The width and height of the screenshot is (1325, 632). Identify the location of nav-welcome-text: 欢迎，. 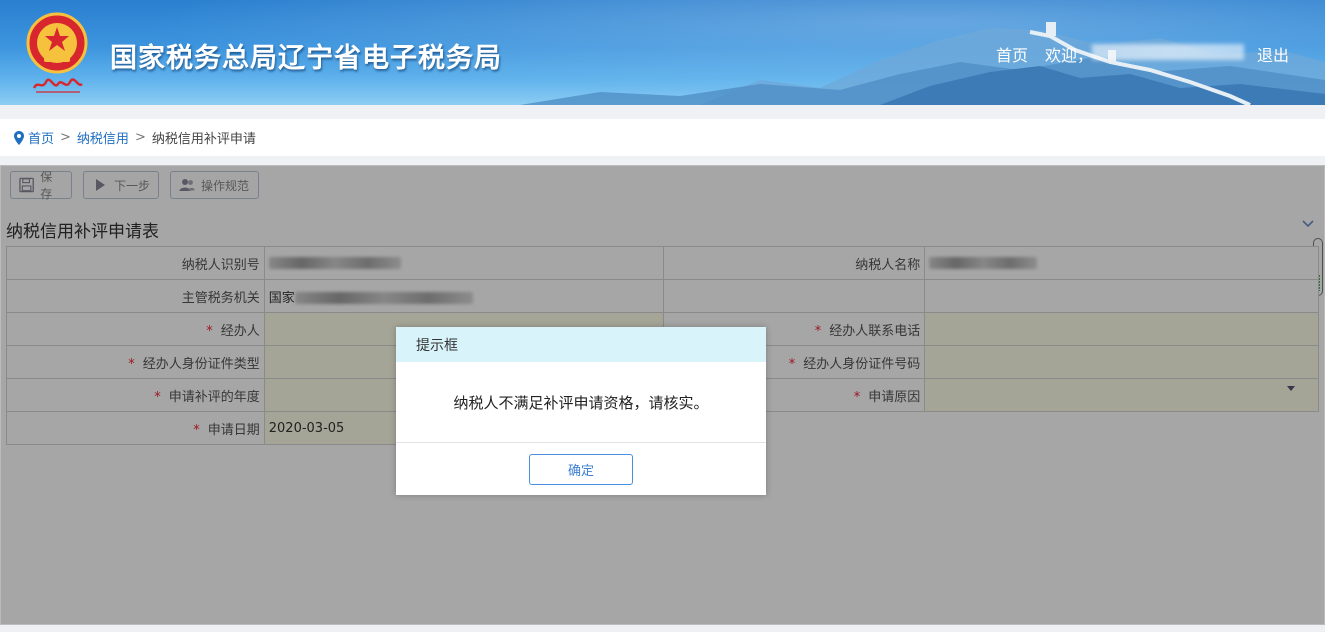
(1069, 55).